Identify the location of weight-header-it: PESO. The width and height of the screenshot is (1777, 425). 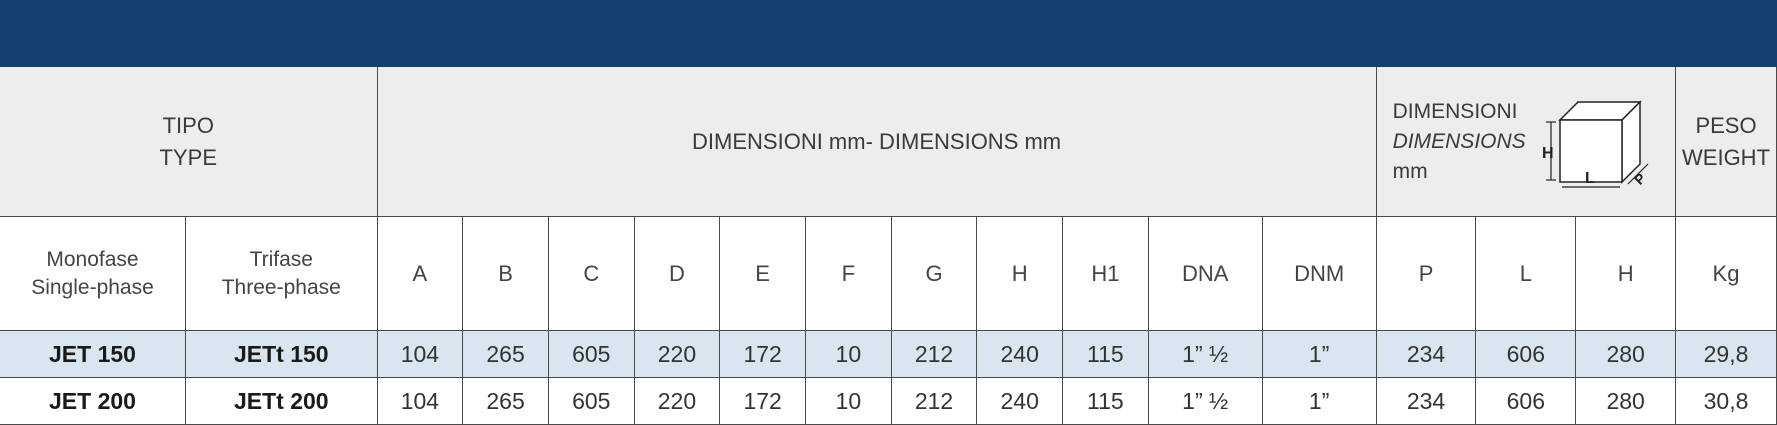
(1726, 125).